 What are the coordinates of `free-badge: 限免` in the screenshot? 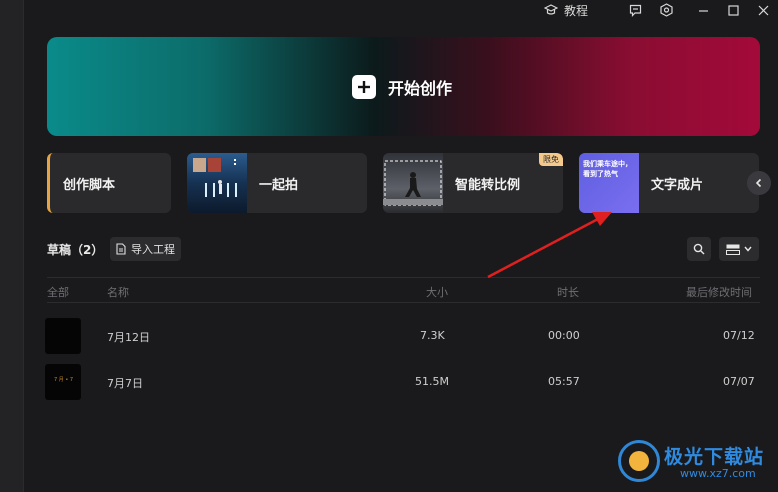 It's located at (551, 159).